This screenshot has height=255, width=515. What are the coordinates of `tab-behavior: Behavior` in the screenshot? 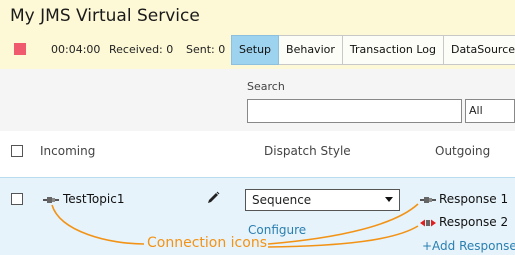 It's located at (311, 50).